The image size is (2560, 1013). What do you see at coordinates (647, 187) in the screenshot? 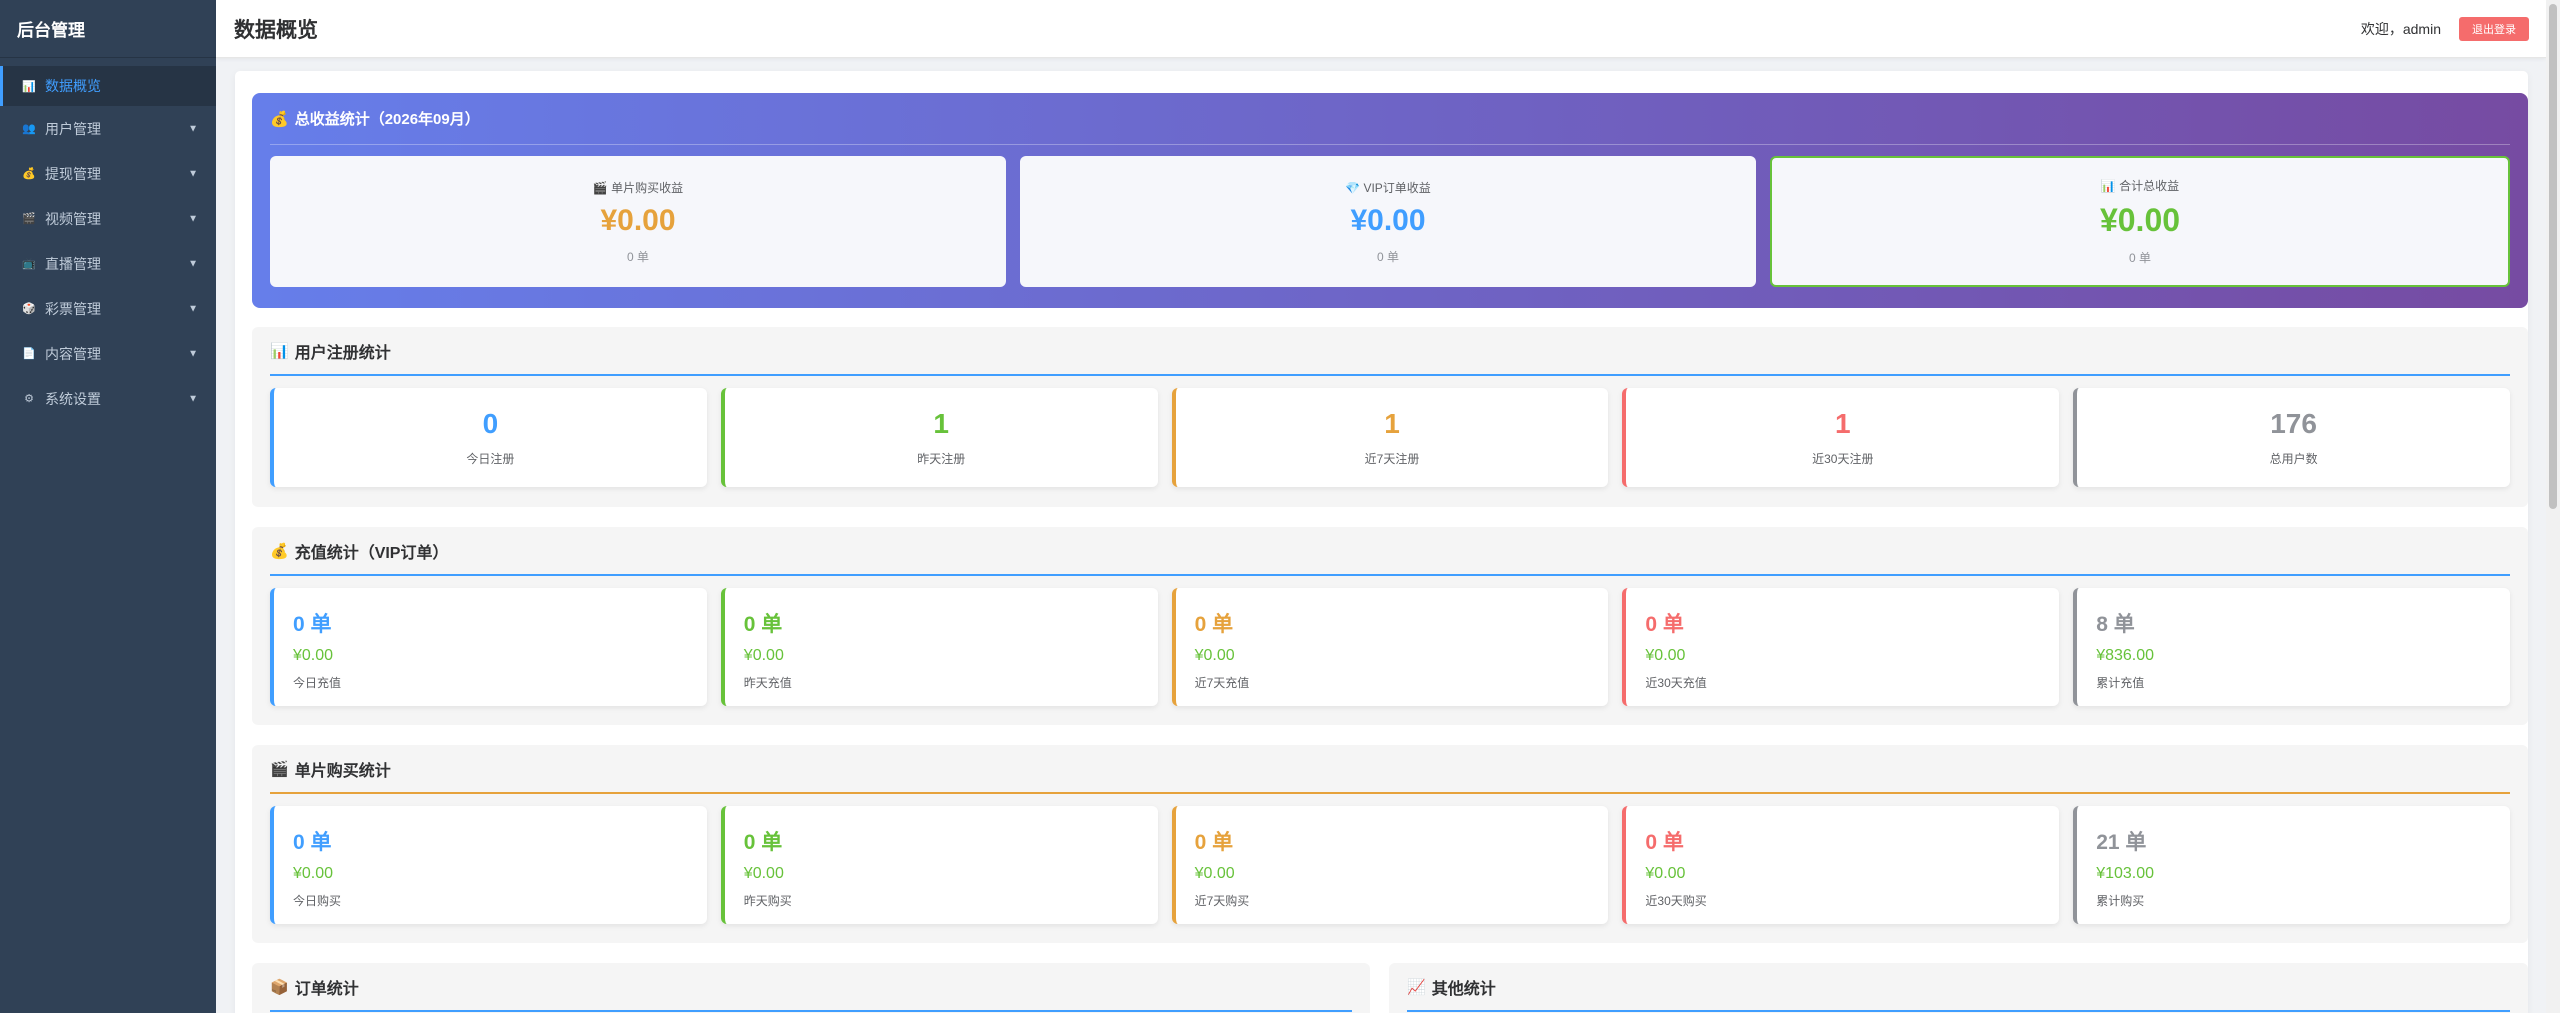
I see `revenue-card-label-text: 单片购买收益` at bounding box center [647, 187].